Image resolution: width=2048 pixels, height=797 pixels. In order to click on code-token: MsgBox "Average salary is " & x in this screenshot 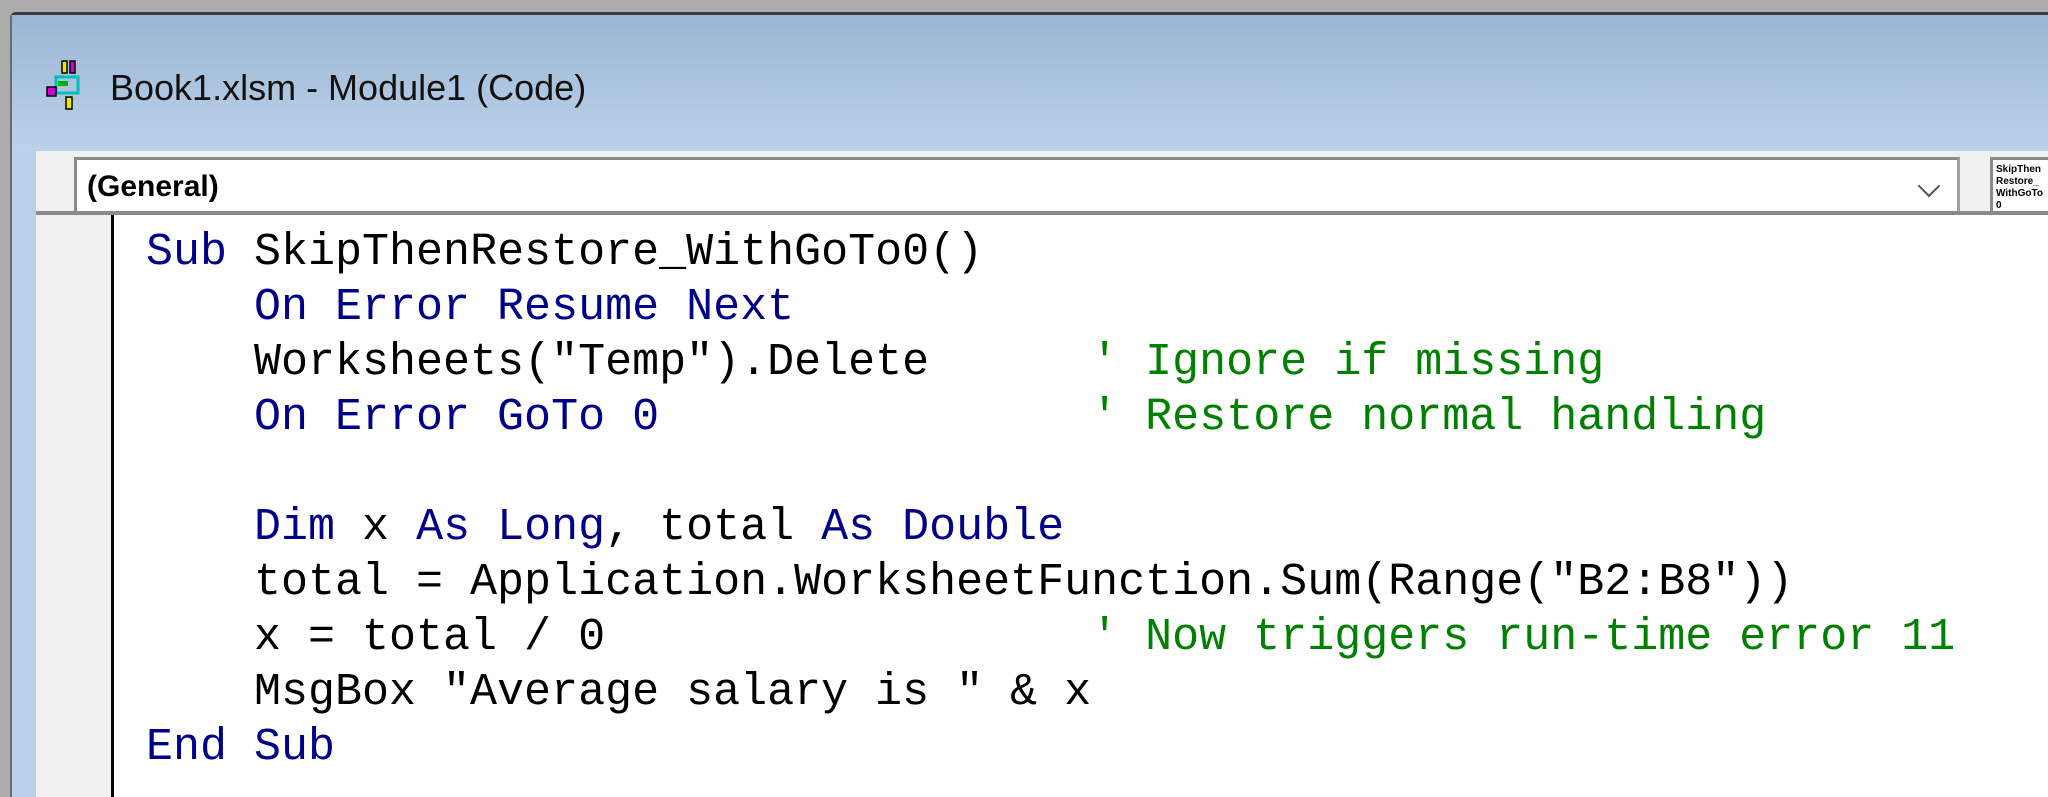, I will do `click(619, 692)`.